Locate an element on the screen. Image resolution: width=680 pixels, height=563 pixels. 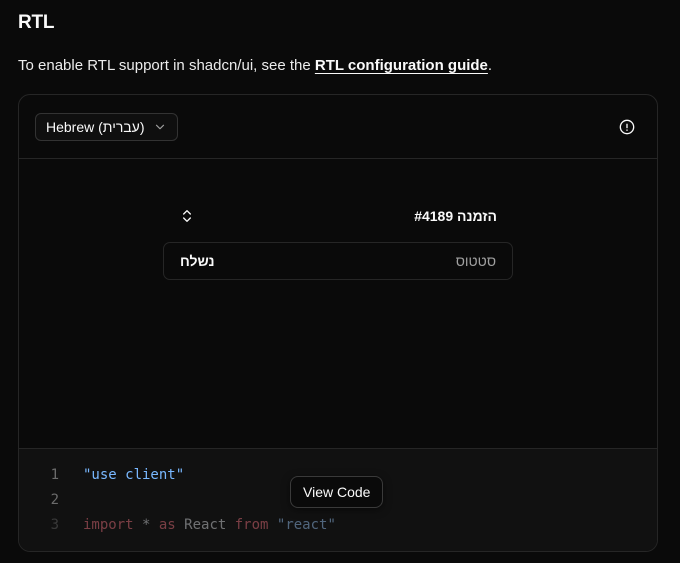
status-label: סטטוס is located at coordinates (475, 261).